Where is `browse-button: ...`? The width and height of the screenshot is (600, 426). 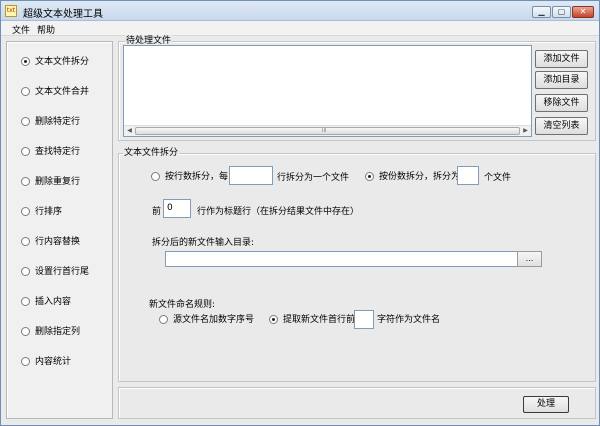 browse-button: ... is located at coordinates (529, 259).